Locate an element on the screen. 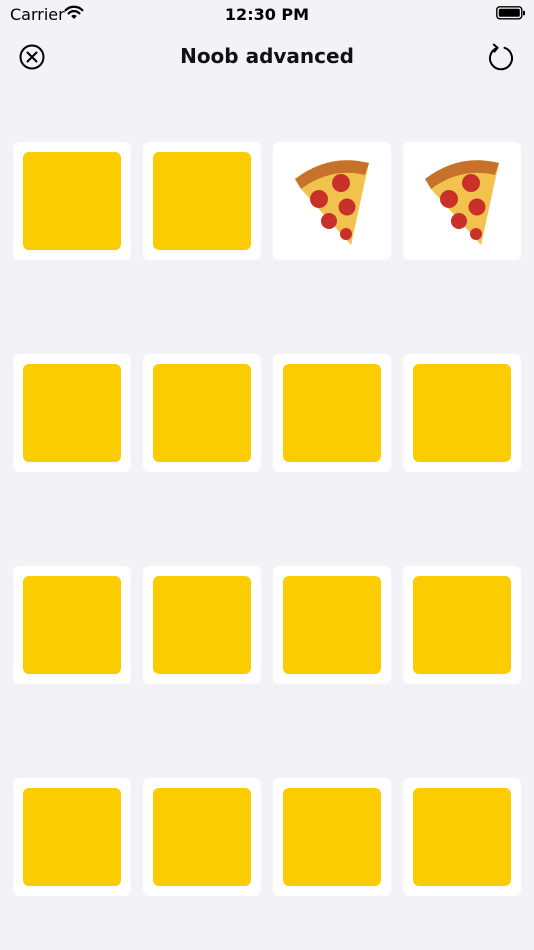 This screenshot has height=950, width=534. status-bar: Carrier 12:30 PM is located at coordinates (267, 14).